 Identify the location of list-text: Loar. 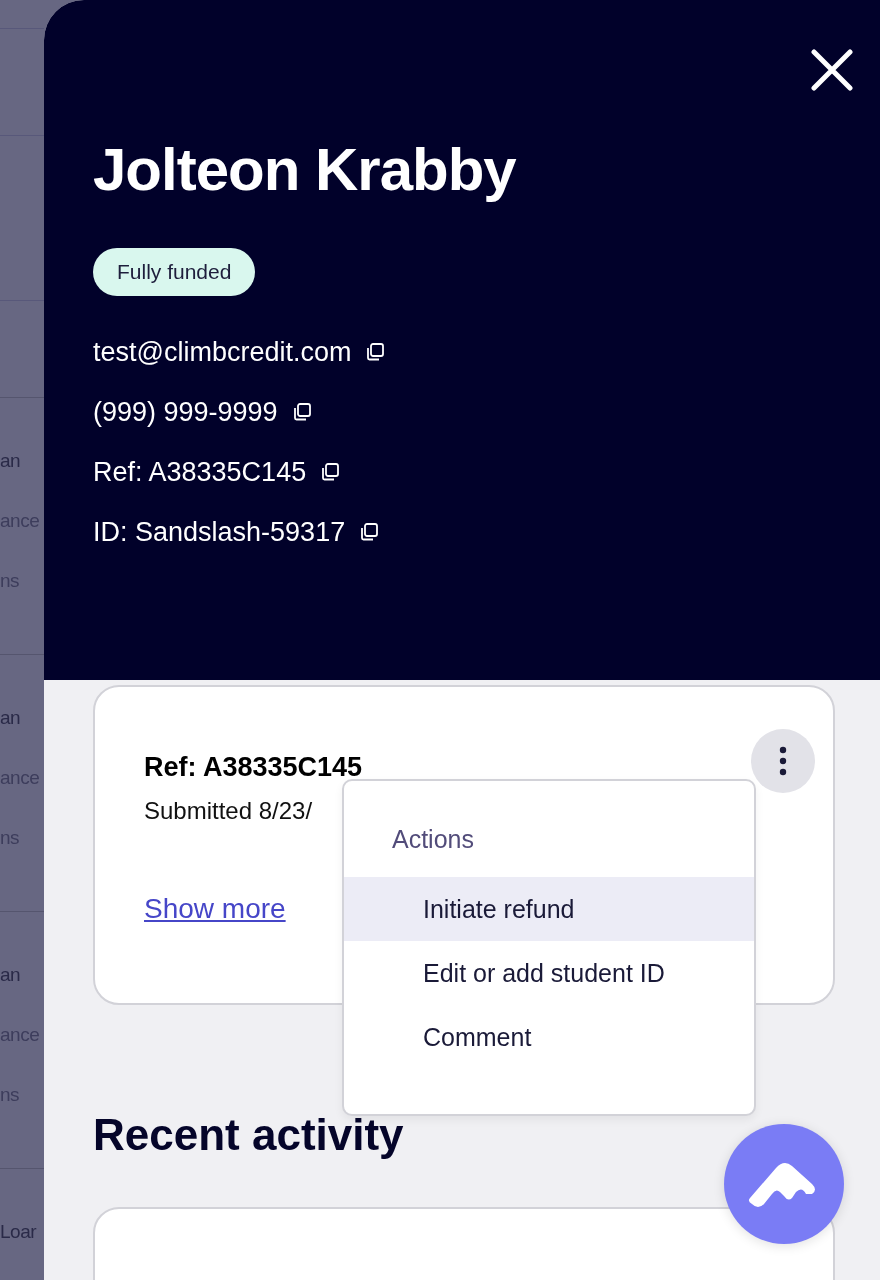
(18, 1232).